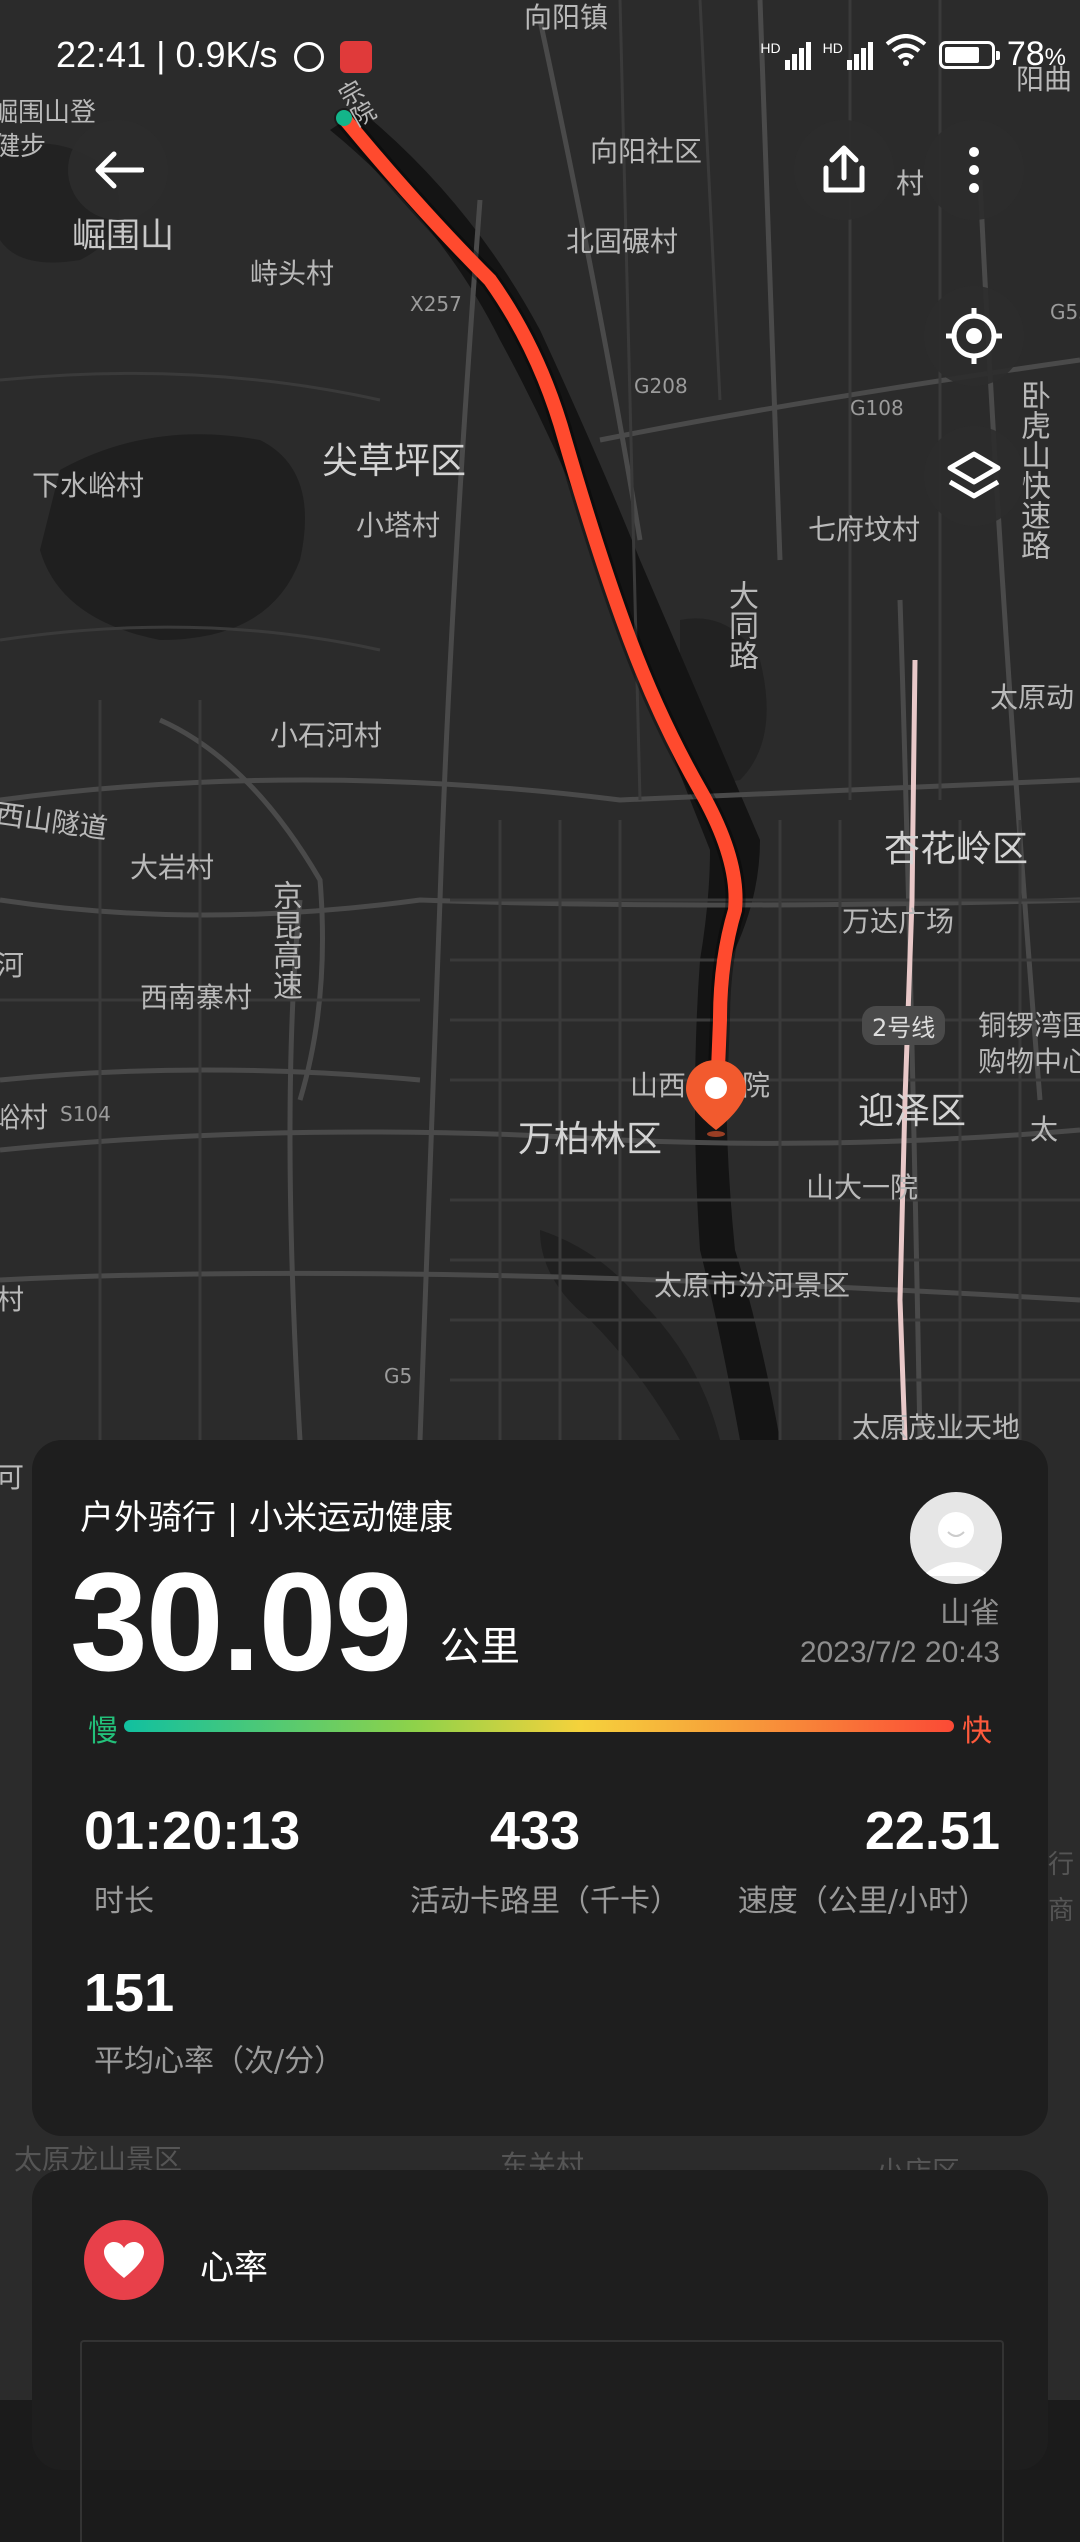 Image resolution: width=1080 pixels, height=2542 pixels. I want to click on more-button, so click(974, 170).